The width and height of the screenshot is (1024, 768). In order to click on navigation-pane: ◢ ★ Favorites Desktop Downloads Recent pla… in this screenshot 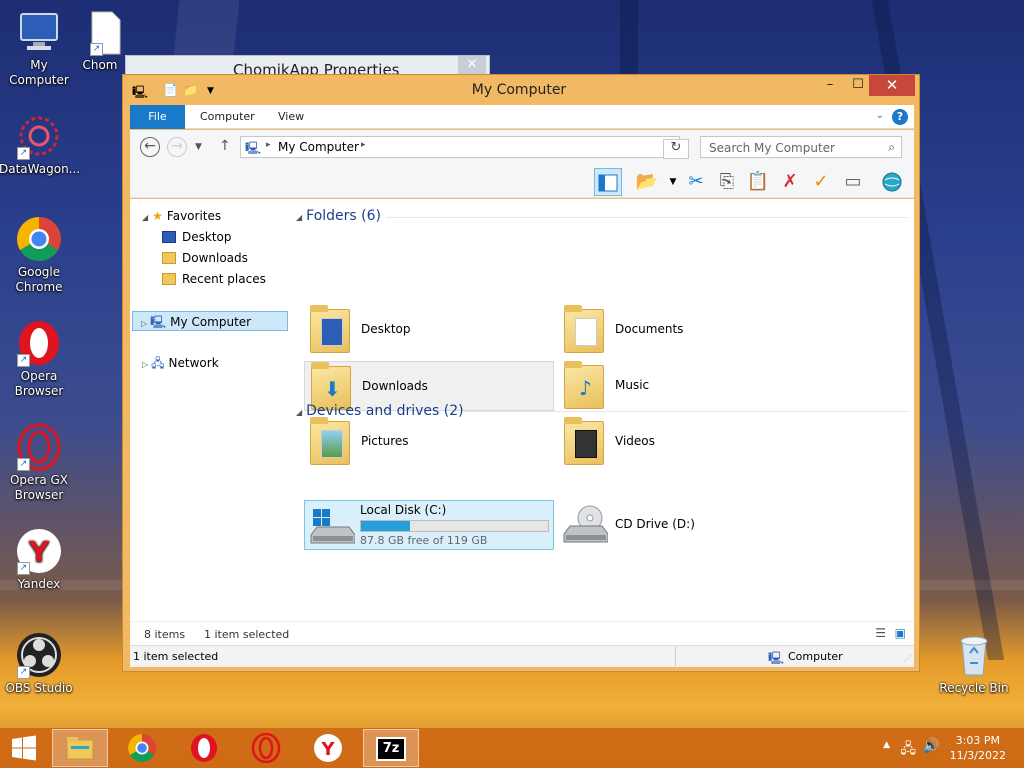, I will do `click(210, 410)`.